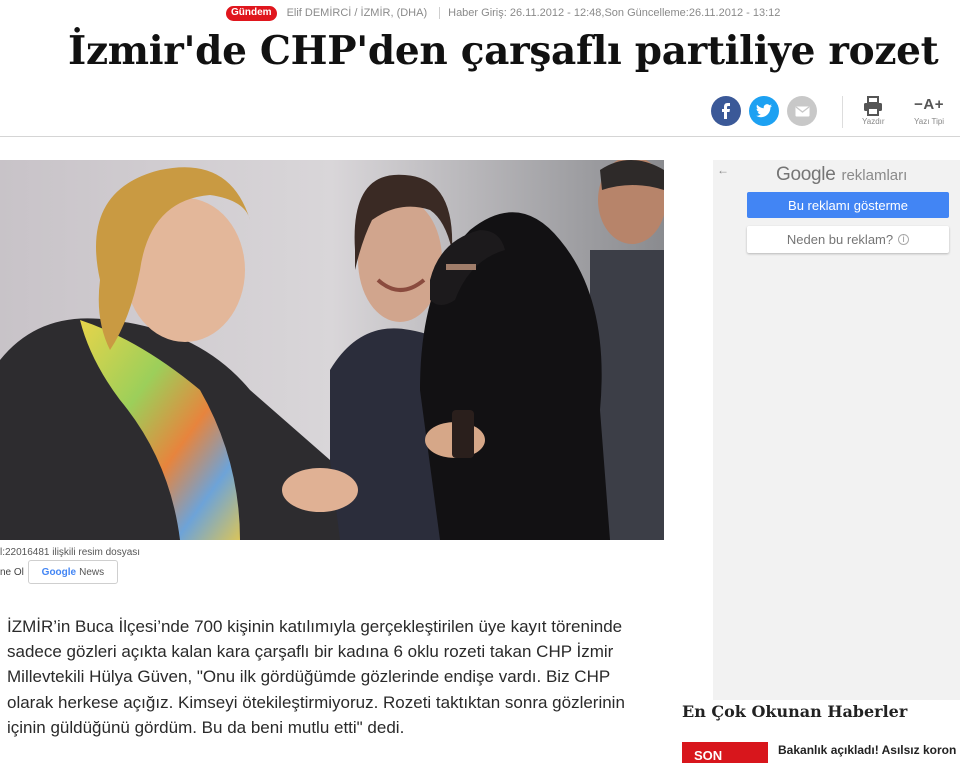 This screenshot has width=960, height=763. What do you see at coordinates (480, 136) in the screenshot?
I see `header-divider` at bounding box center [480, 136].